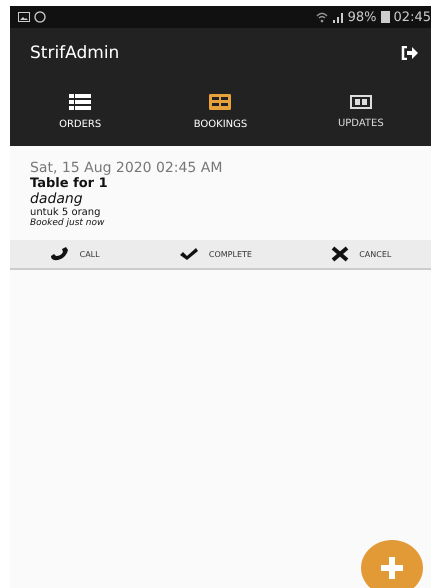 This screenshot has height=588, width=431. What do you see at coordinates (220, 111) in the screenshot?
I see `tab: BOOKINGS` at bounding box center [220, 111].